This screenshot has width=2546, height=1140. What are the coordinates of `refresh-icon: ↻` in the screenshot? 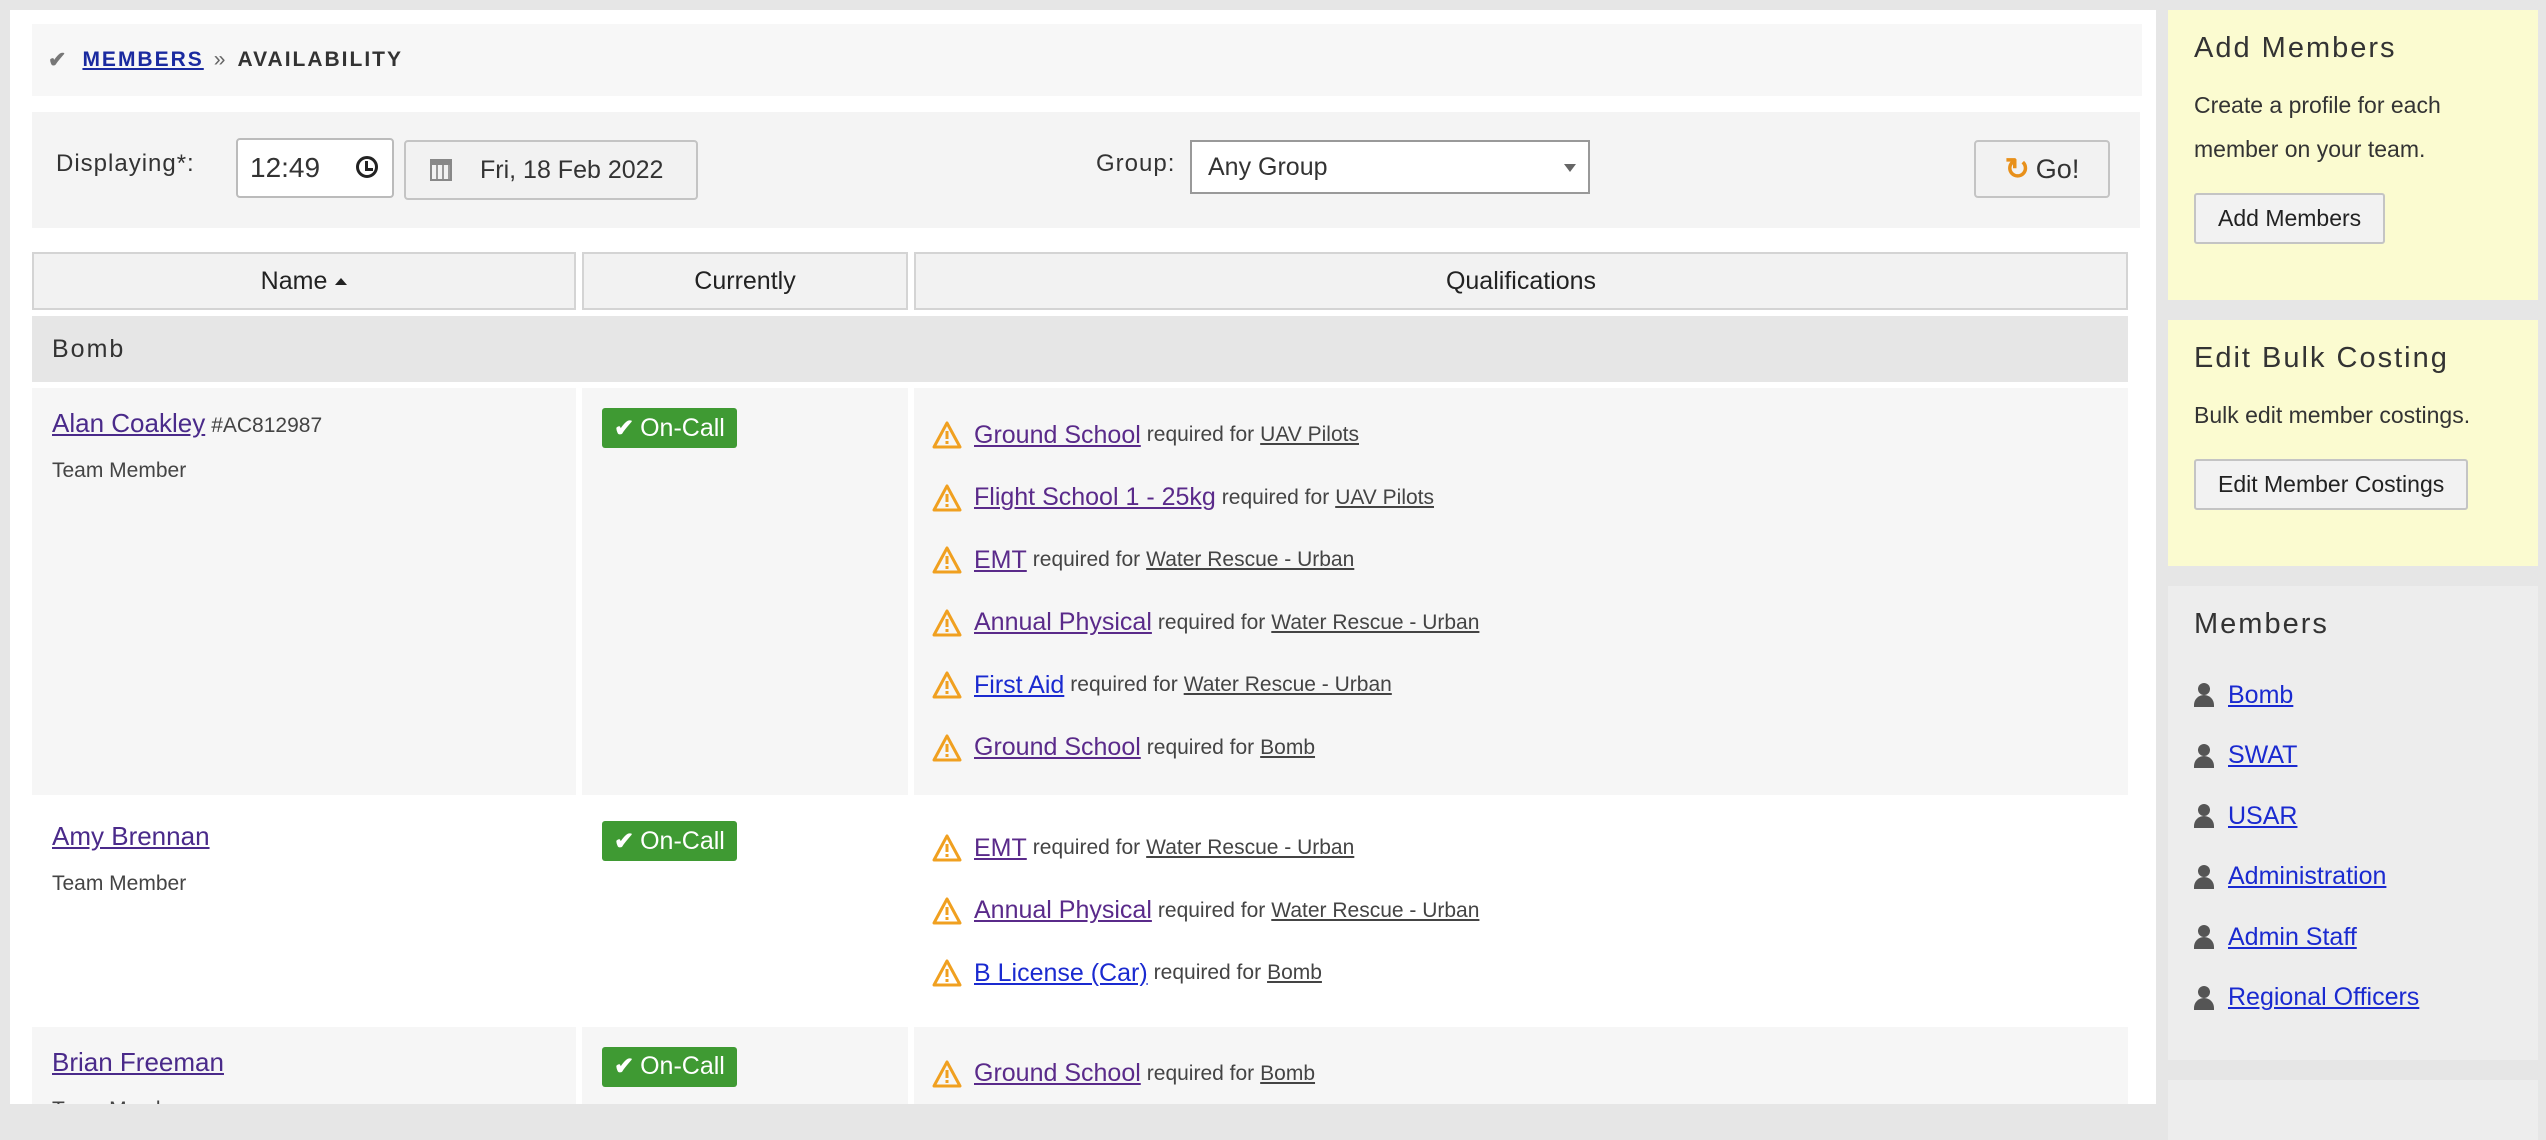 It's located at (2017, 169).